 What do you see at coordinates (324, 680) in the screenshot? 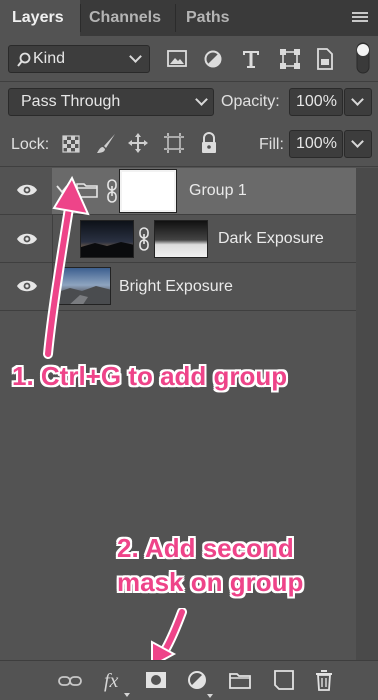
I see `trash-icon` at bounding box center [324, 680].